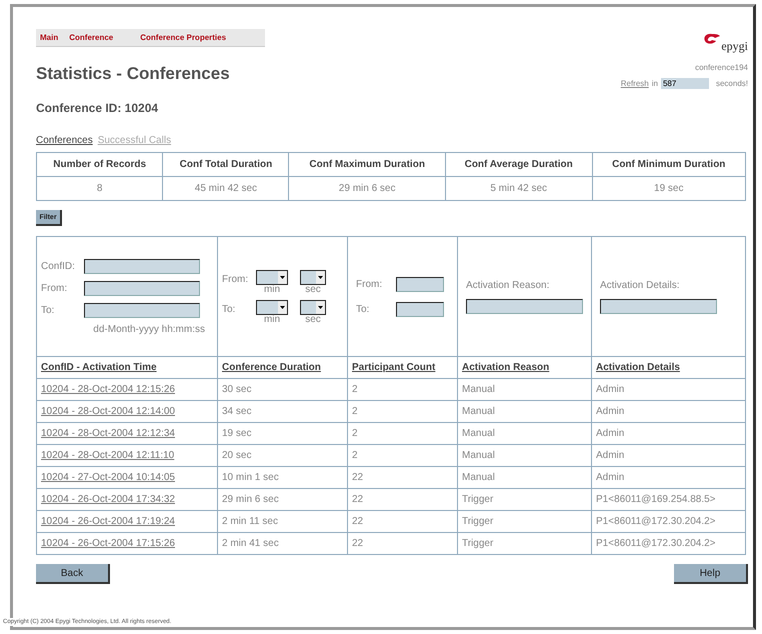 This screenshot has width=762, height=634. What do you see at coordinates (655, 83) in the screenshot?
I see `refresh-prefix: in` at bounding box center [655, 83].